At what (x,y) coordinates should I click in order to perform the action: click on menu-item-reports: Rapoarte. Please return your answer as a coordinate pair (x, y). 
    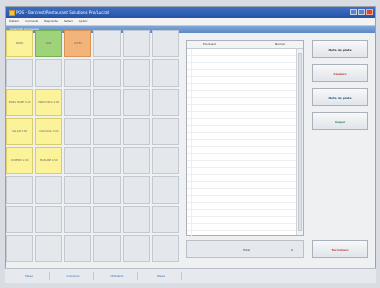
    Looking at the image, I should click on (51, 21).